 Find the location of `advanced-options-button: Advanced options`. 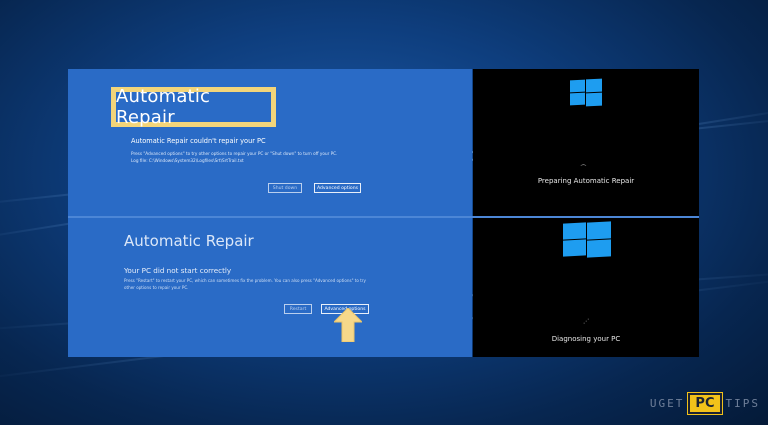

advanced-options-button: Advanced options is located at coordinates (337, 188).